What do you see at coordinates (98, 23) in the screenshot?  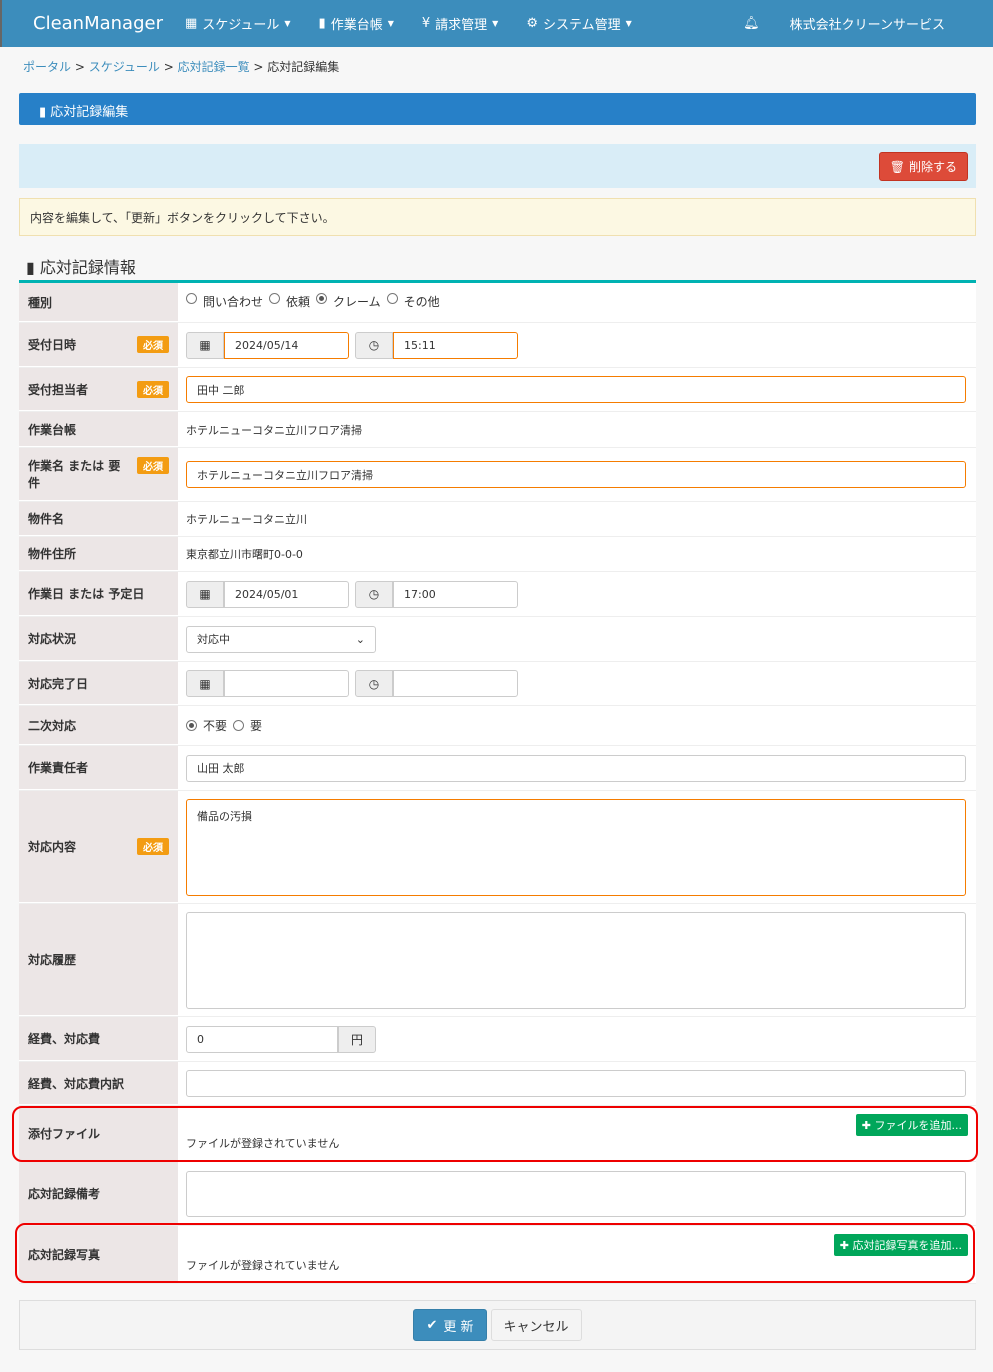 I see `brand-logo: CleanManager` at bounding box center [98, 23].